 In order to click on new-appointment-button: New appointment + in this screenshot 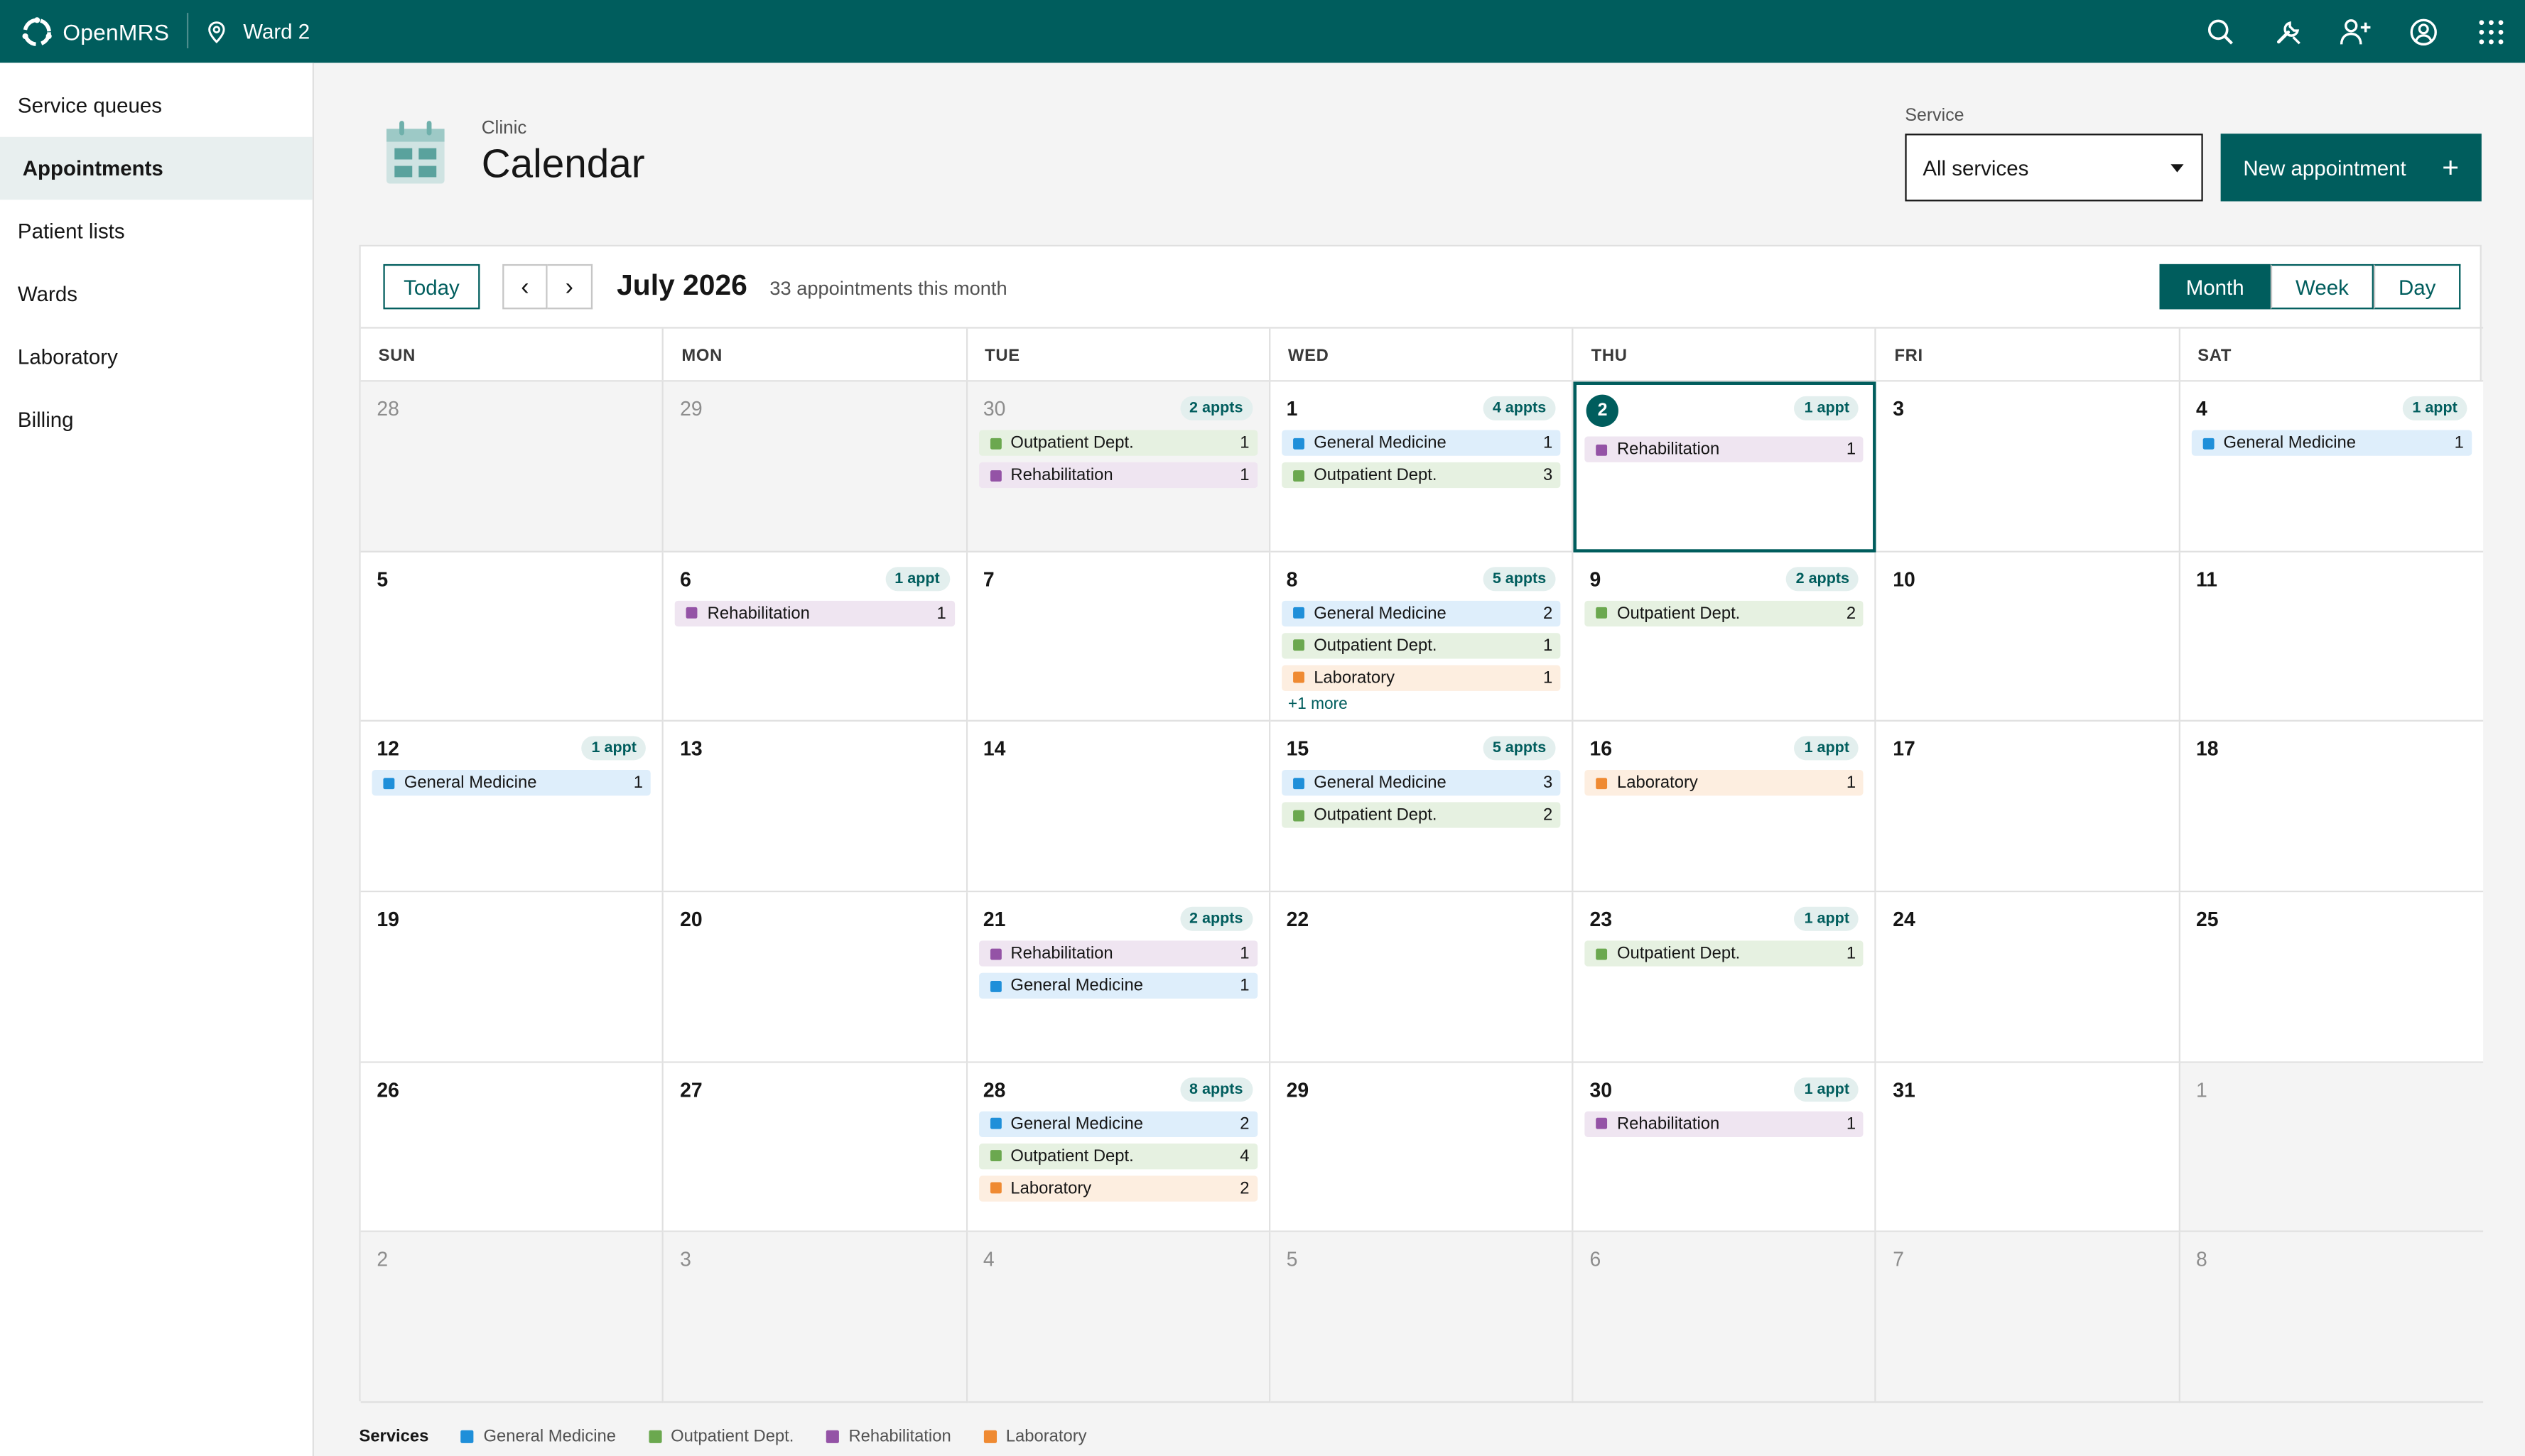, I will do `click(2351, 168)`.